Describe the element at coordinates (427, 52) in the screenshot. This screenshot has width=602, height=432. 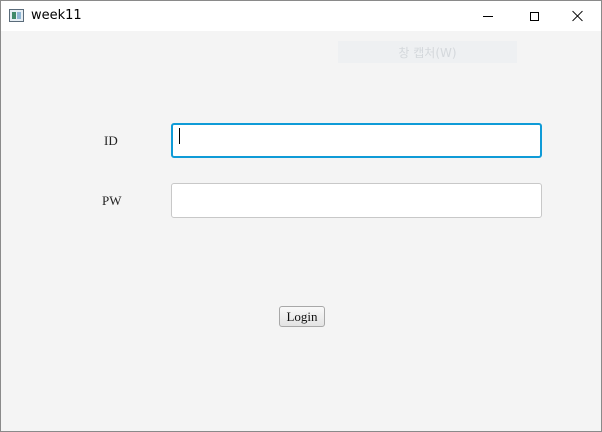
I see `window-capture-overlay: 창 캡처(W)` at that location.